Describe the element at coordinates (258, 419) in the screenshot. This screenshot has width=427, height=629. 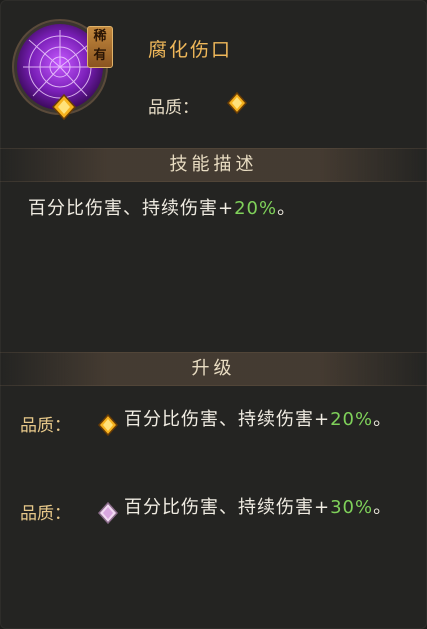
I see `upgrade-text: 百分比伤害、持续伤害+20%。` at that location.